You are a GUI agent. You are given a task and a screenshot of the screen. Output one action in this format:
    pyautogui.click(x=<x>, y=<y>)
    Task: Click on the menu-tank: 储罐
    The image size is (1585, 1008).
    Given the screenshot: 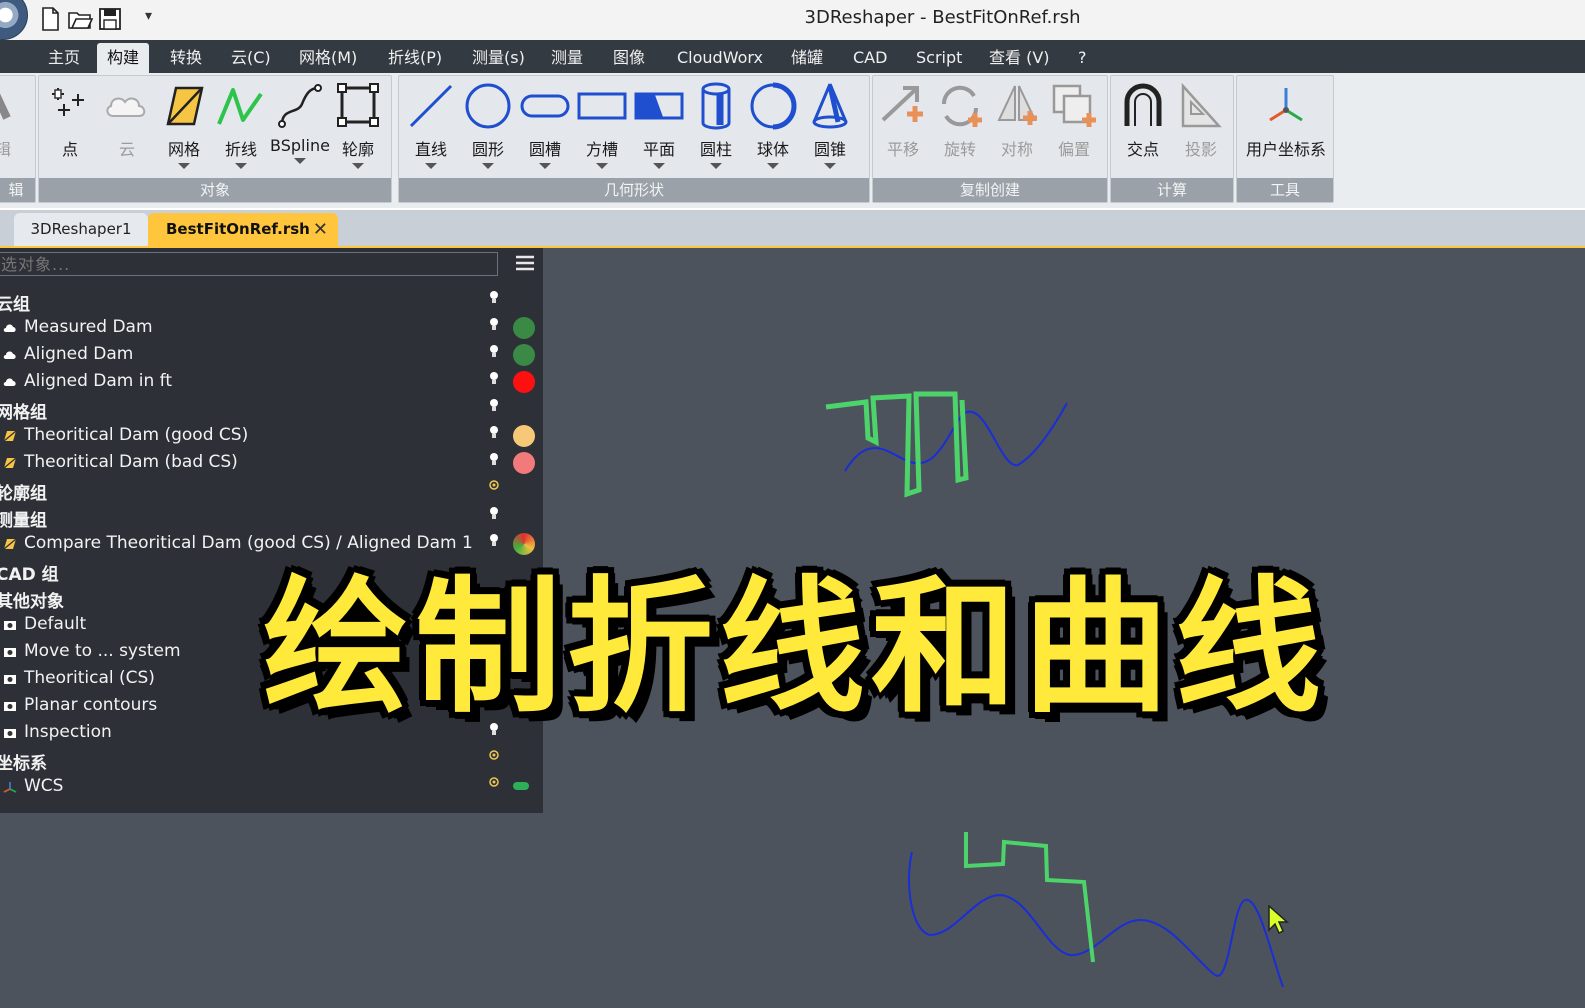 What is the action you would take?
    pyautogui.click(x=807, y=56)
    